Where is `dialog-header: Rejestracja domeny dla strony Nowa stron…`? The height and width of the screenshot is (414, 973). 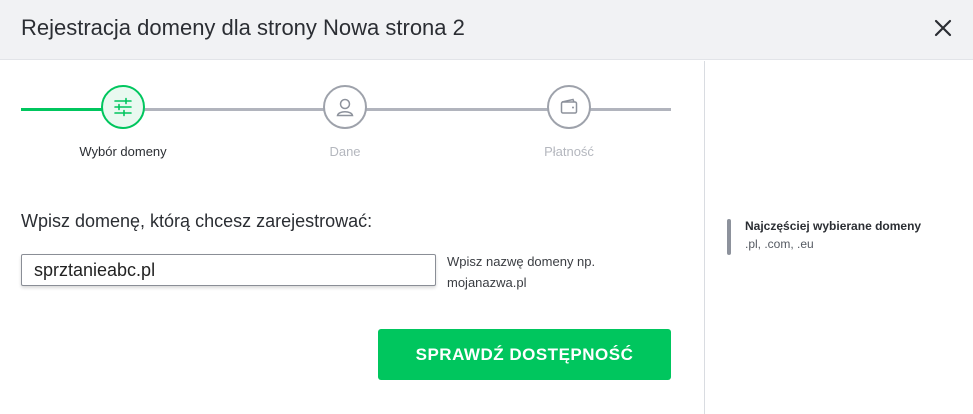
dialog-header: Rejestracja domeny dla strony Nowa stron… is located at coordinates (486, 30).